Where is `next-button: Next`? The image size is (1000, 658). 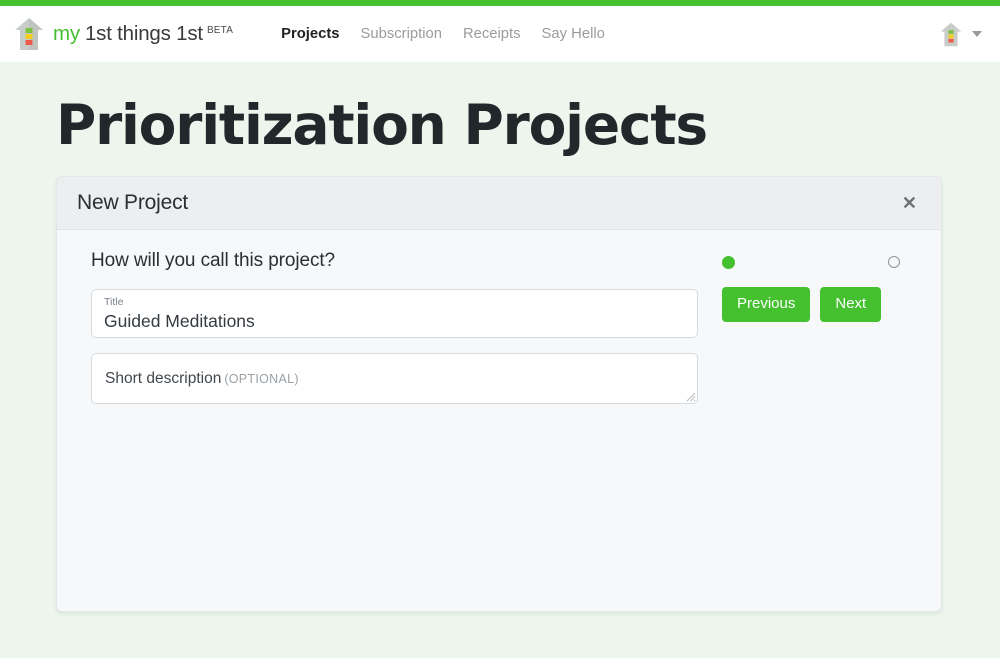
next-button: Next is located at coordinates (851, 304).